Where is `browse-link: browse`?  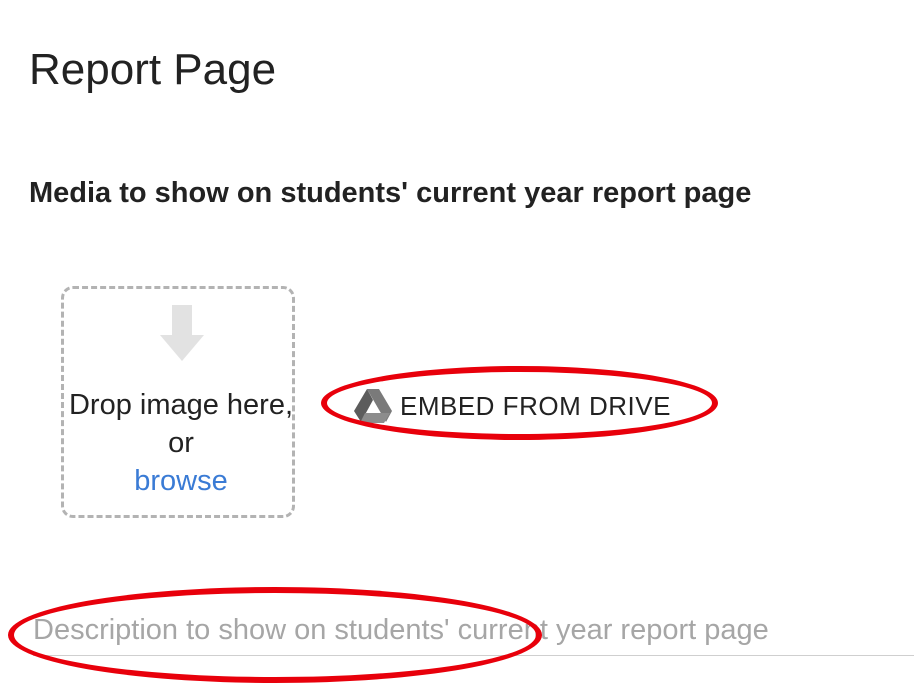
browse-link: browse is located at coordinates (181, 481).